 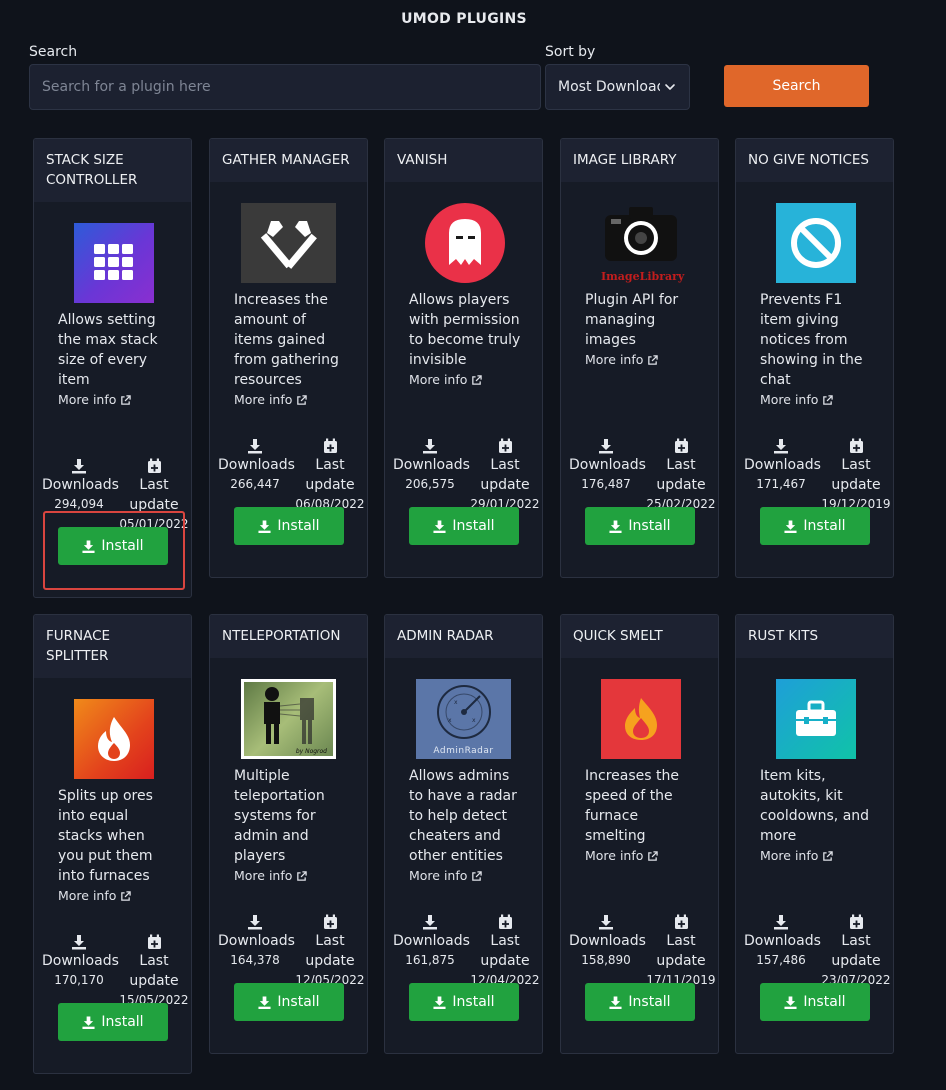 I want to click on fire-icon, so click(x=641, y=719).